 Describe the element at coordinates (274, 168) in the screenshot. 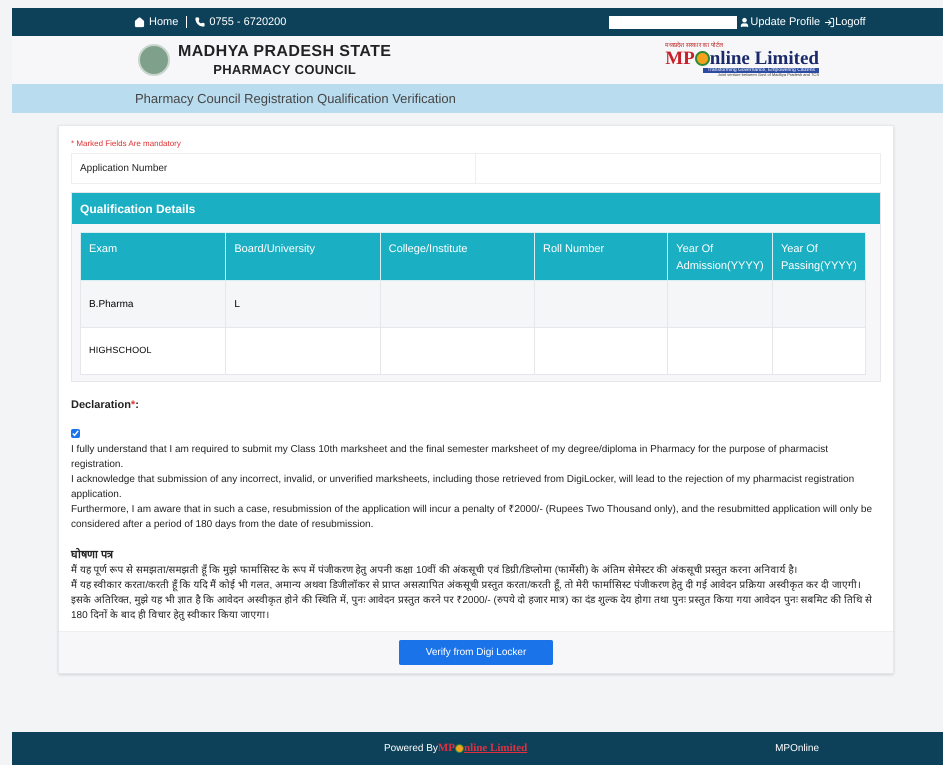

I see `application-number-label: Application Number` at that location.